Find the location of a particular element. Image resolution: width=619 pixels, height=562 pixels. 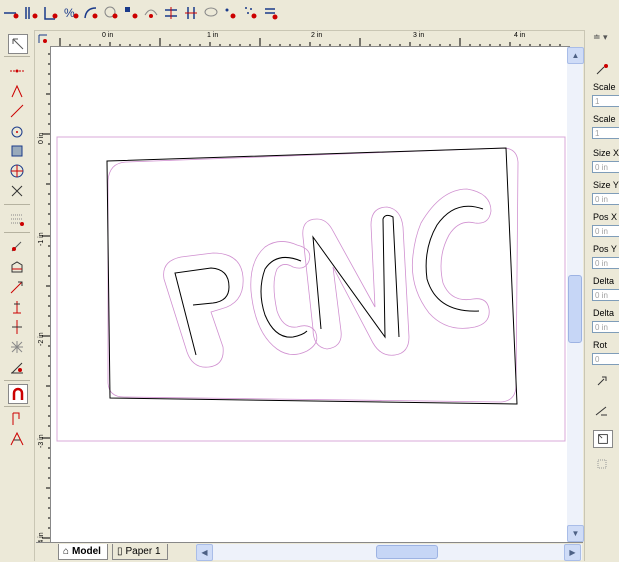

vertical-line-icon is located at coordinates (31, 13).